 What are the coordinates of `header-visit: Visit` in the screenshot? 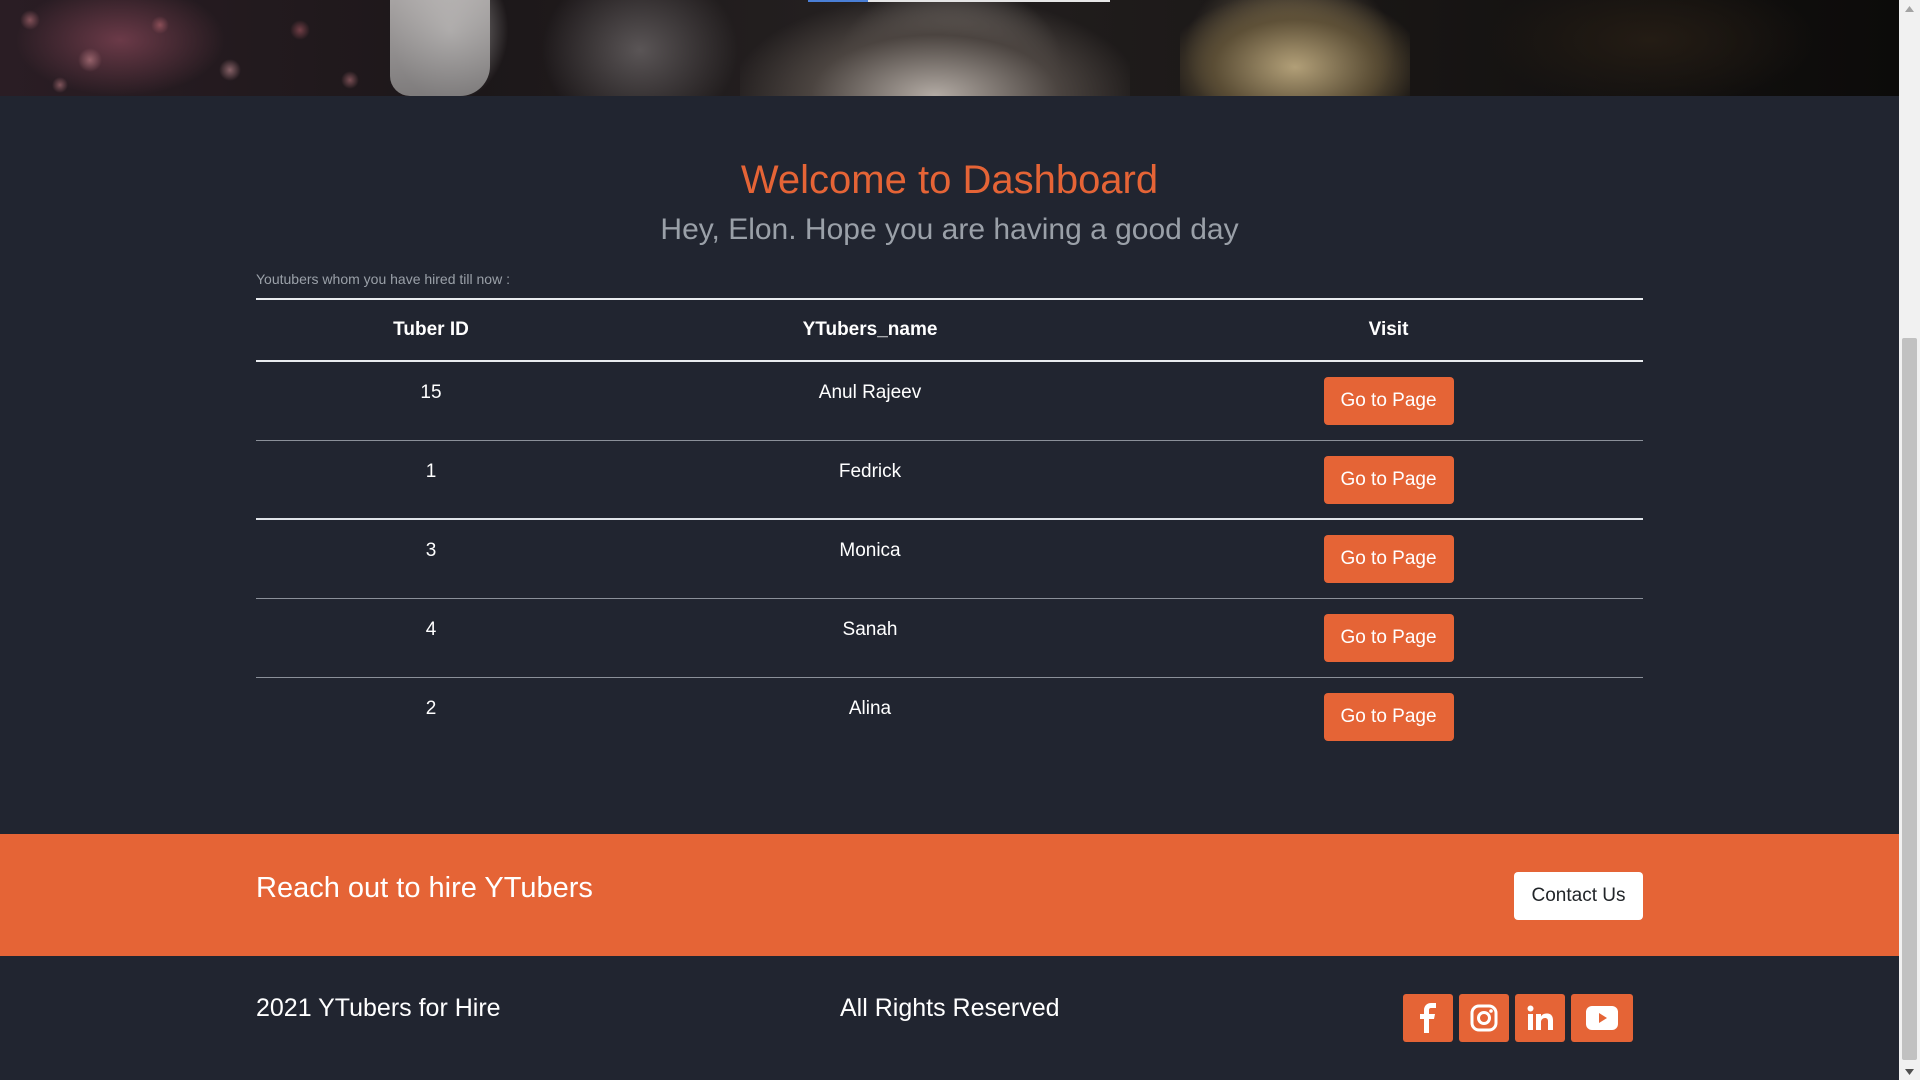 It's located at (1388, 330).